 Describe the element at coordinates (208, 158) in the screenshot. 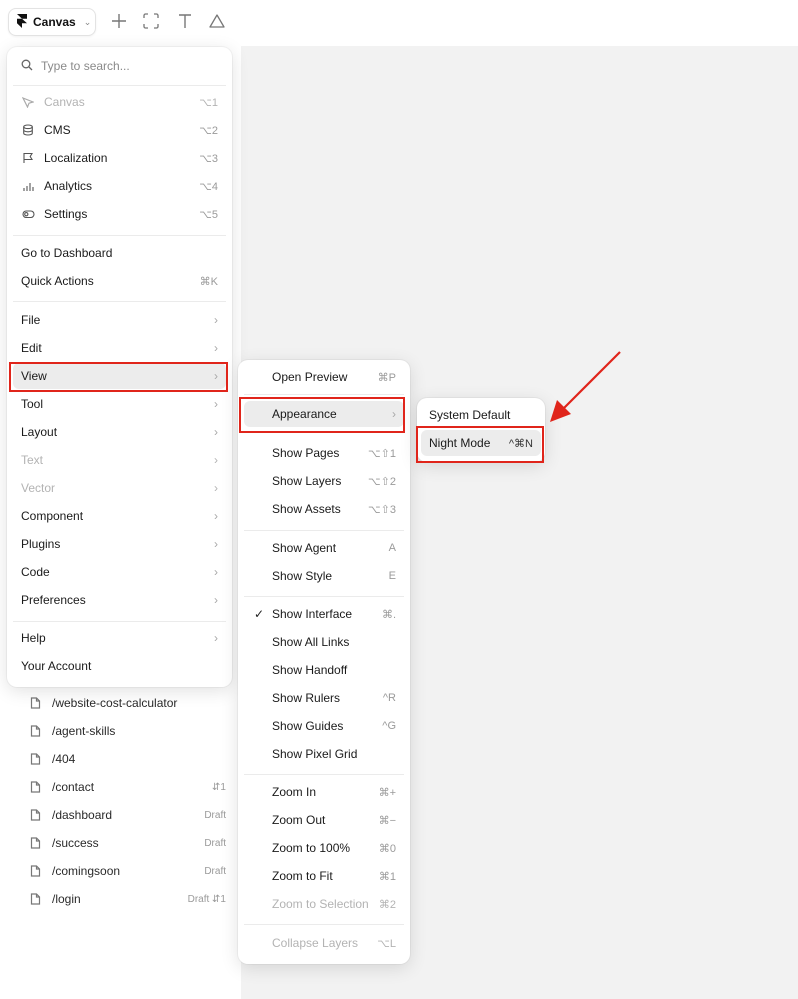

I see `mode-shortcut: ⌥3` at that location.